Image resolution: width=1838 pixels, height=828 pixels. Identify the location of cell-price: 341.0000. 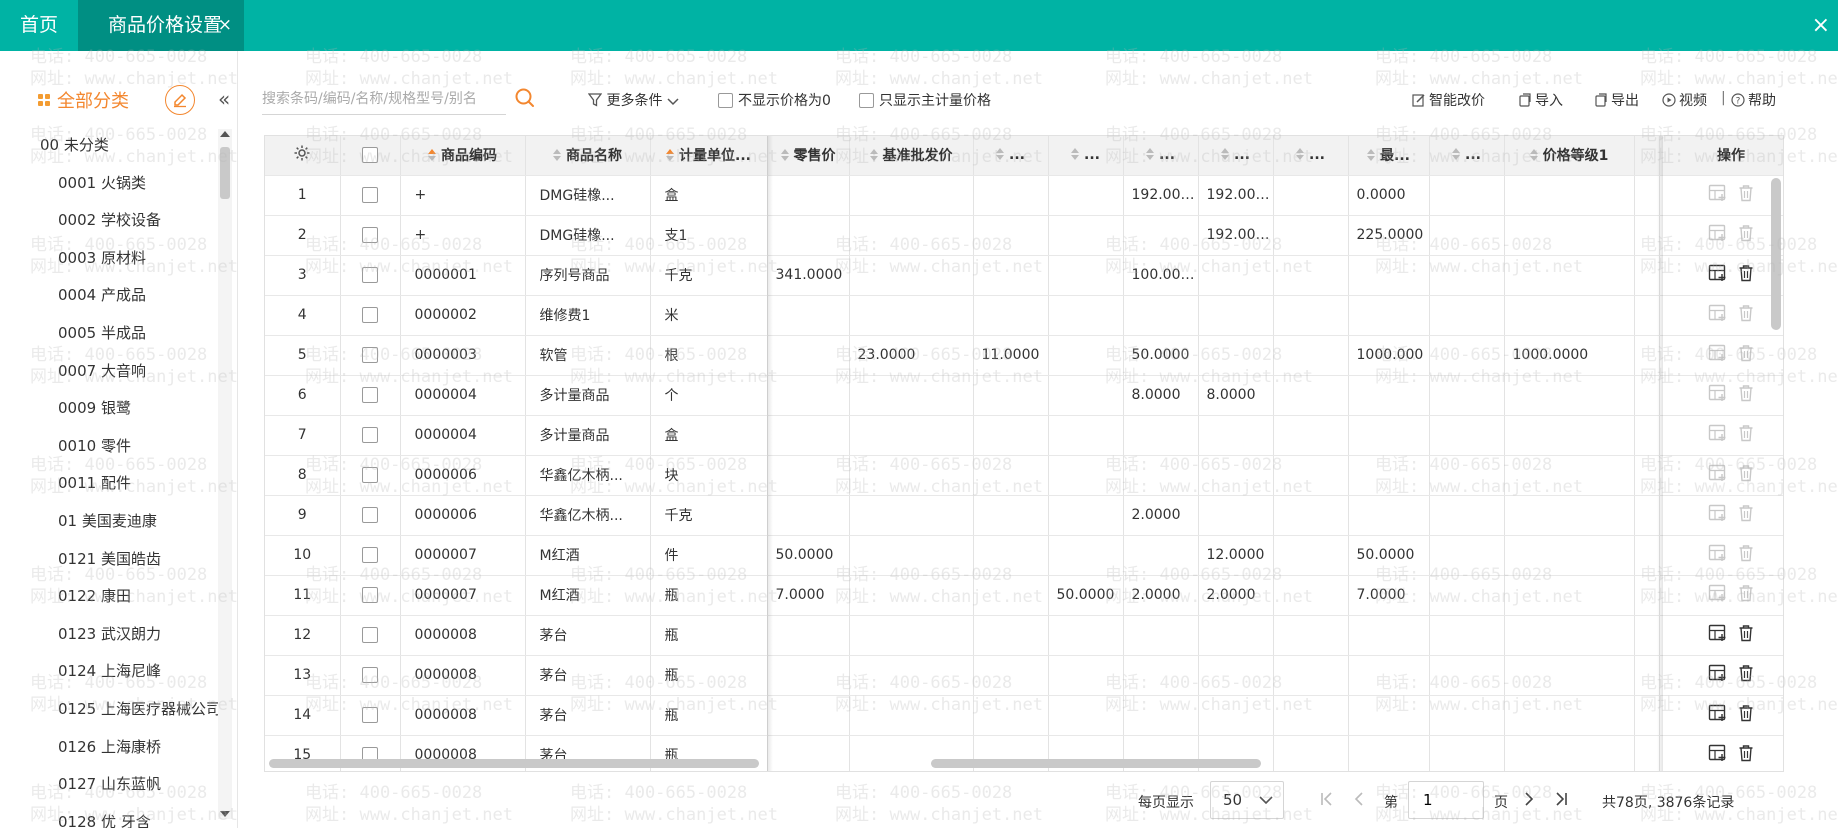
(808, 275).